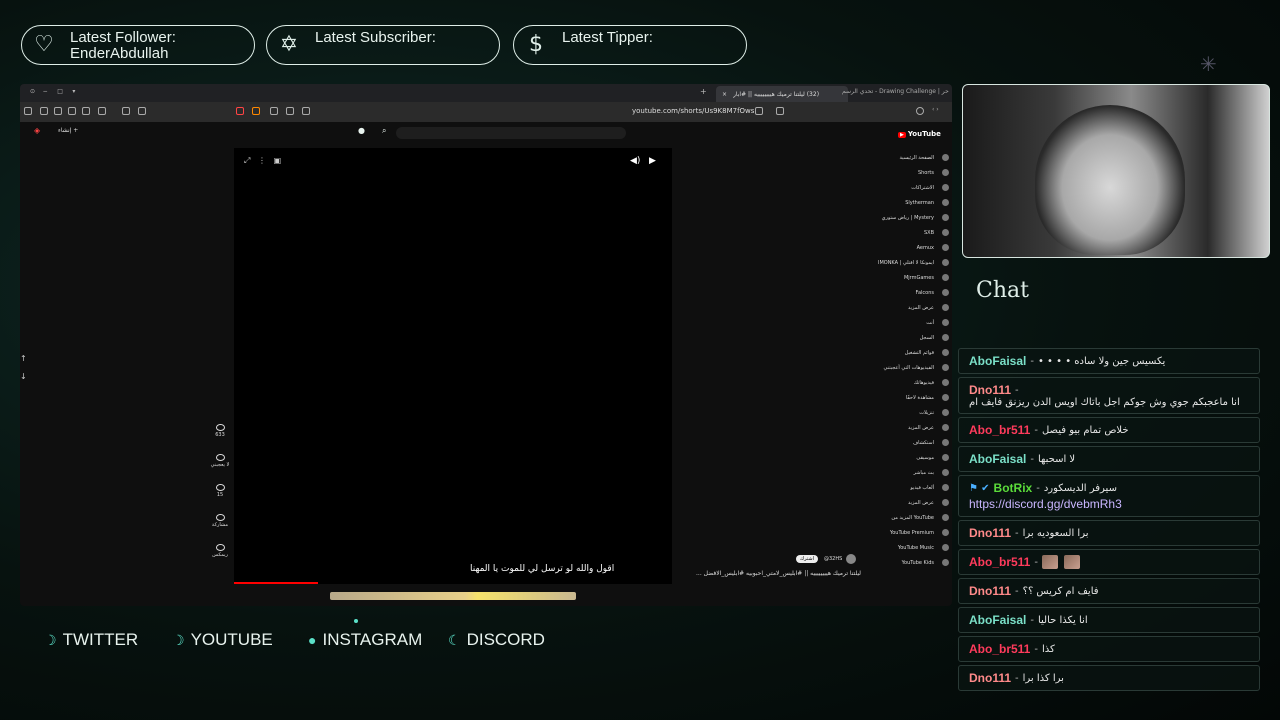  I want to click on search-button-icon: ⌕, so click(384, 131).